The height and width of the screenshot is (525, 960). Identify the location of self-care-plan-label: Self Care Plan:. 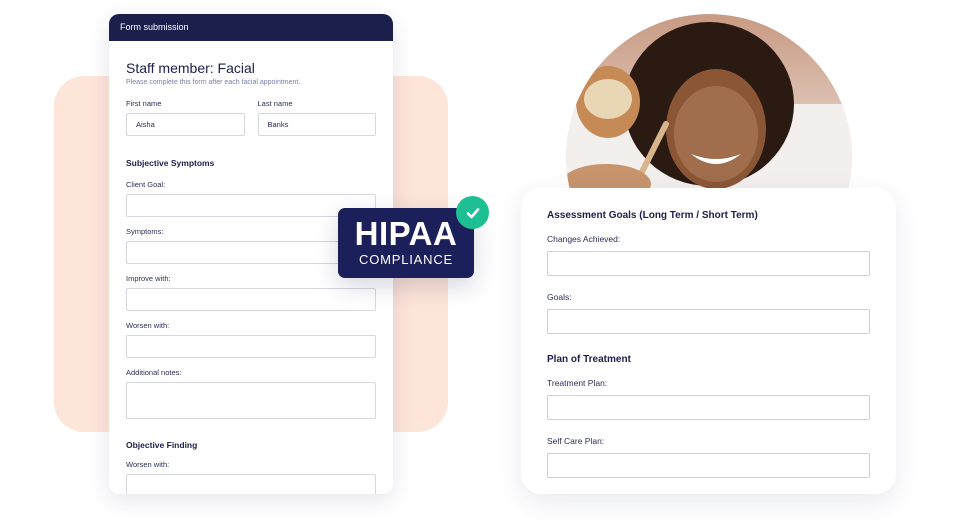
(576, 441).